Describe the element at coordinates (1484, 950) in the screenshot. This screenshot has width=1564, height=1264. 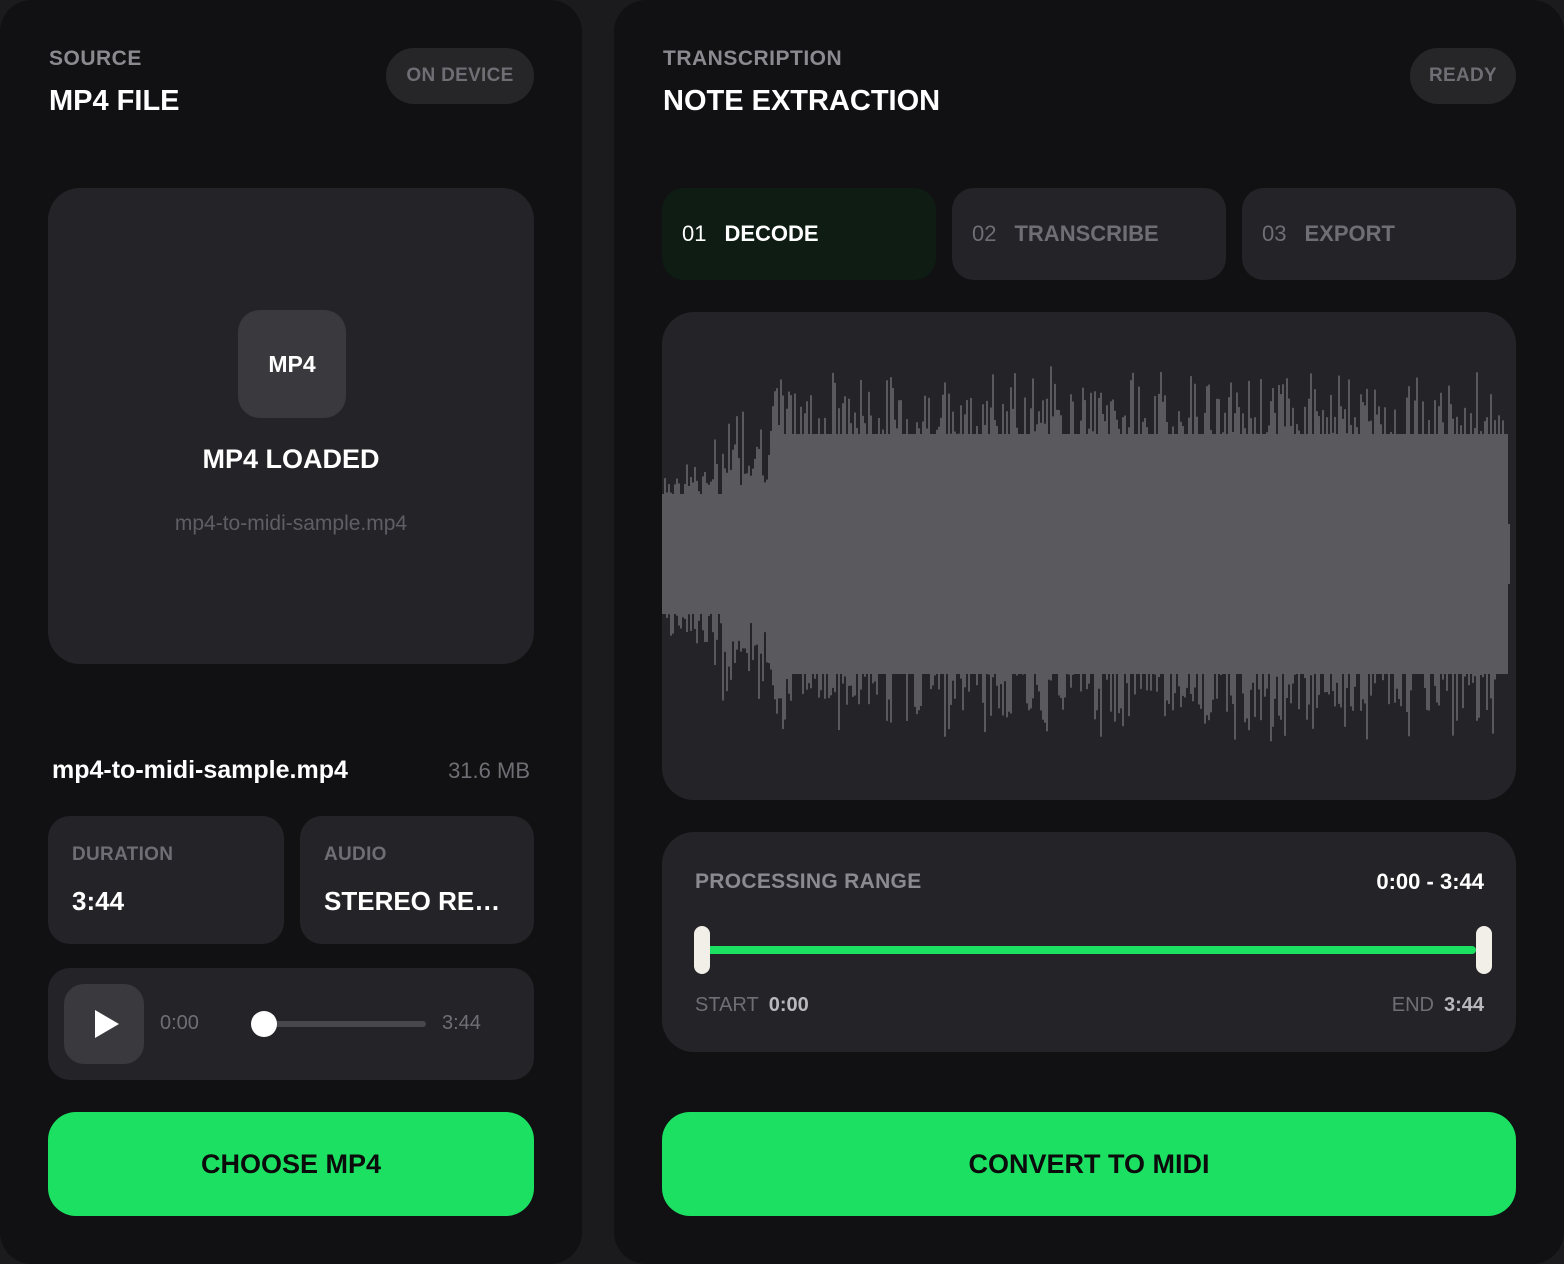
I see `range-end-handle` at that location.